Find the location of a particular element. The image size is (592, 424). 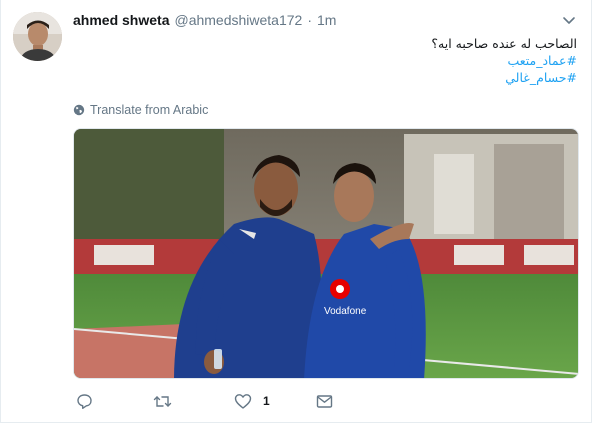

globe-icon is located at coordinates (79, 110).